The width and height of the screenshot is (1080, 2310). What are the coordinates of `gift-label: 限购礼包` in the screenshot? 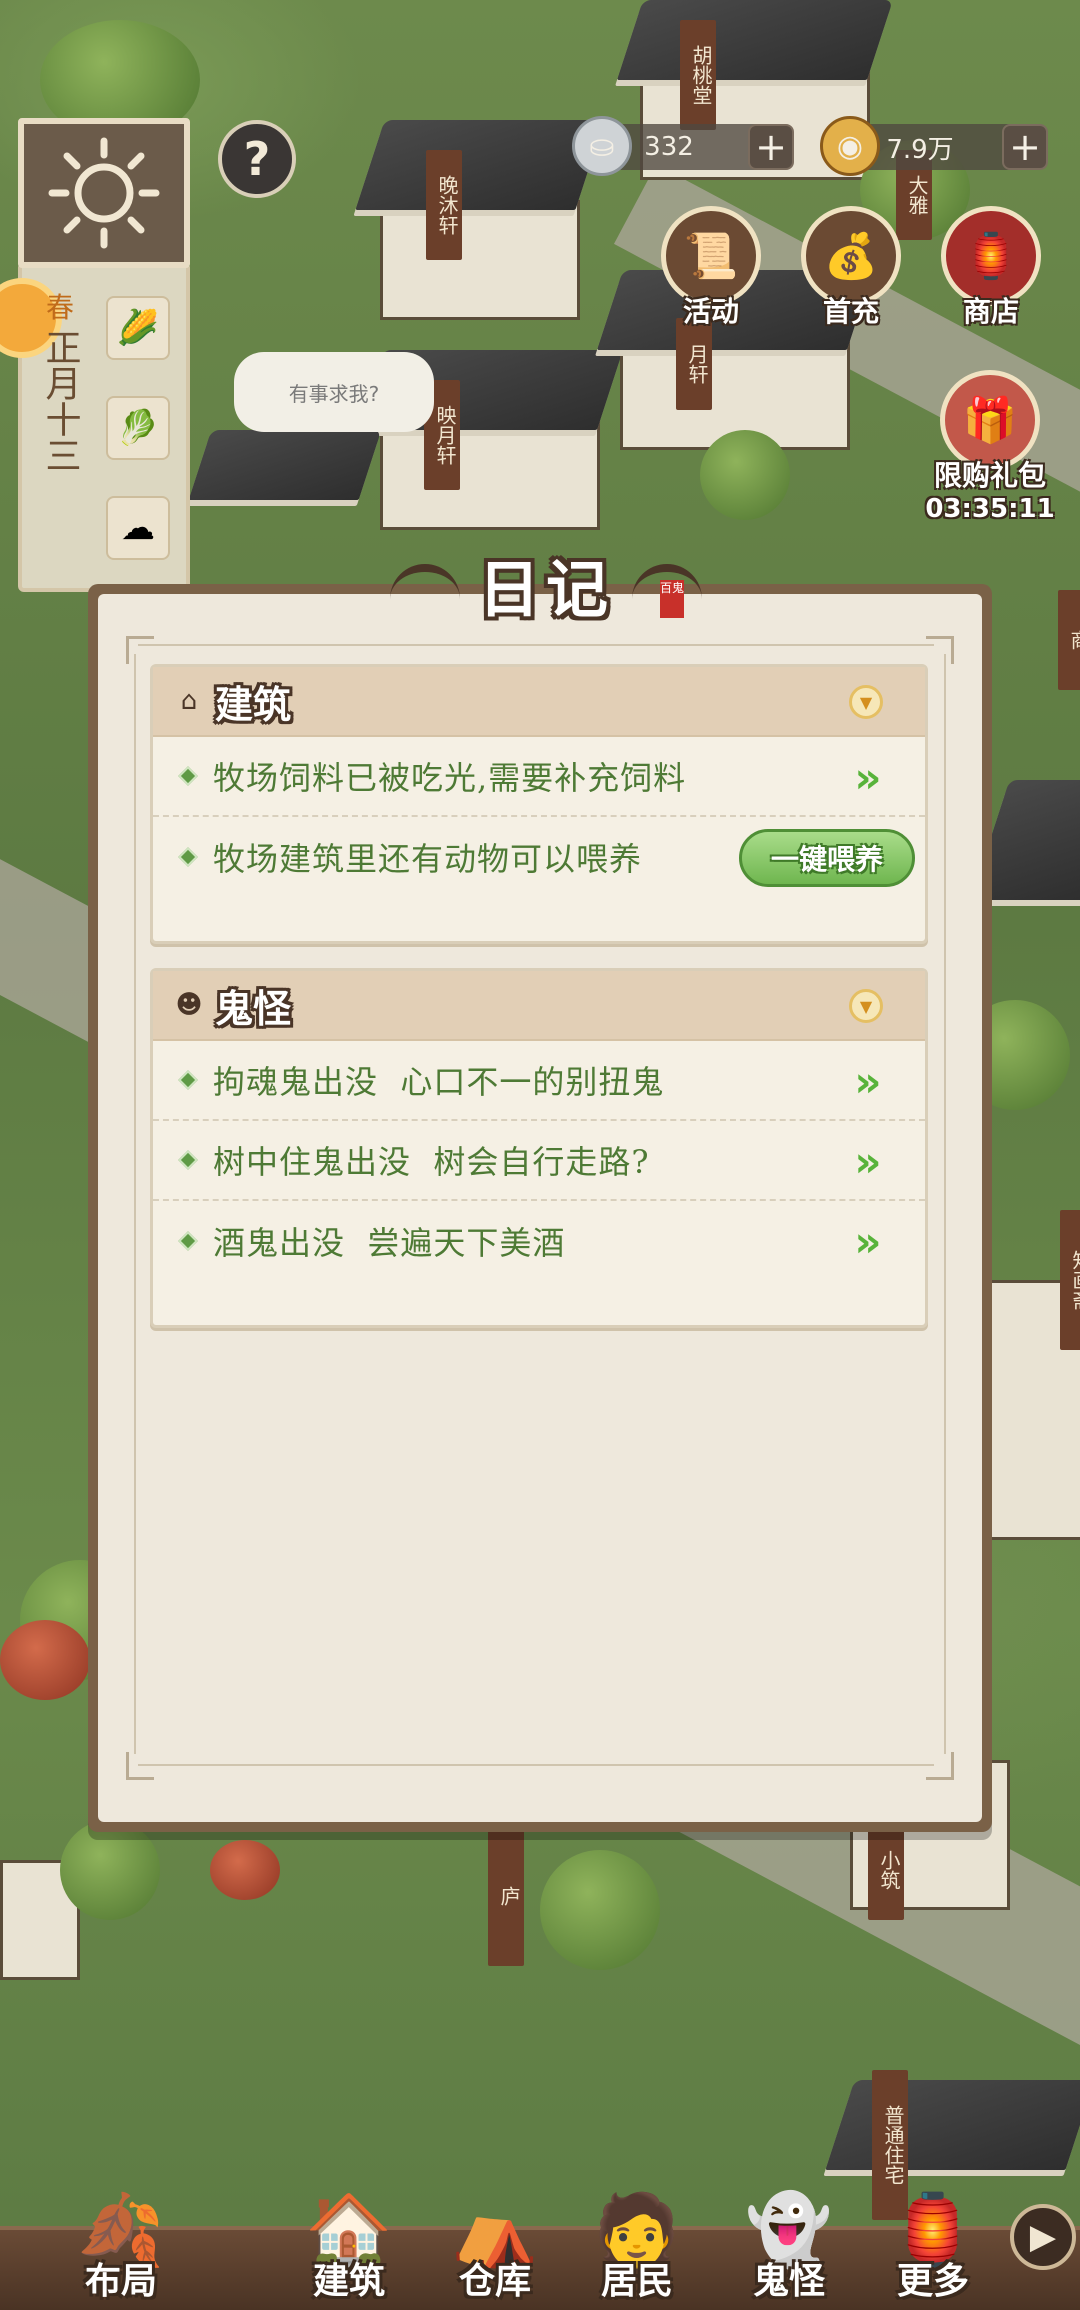 It's located at (989, 475).